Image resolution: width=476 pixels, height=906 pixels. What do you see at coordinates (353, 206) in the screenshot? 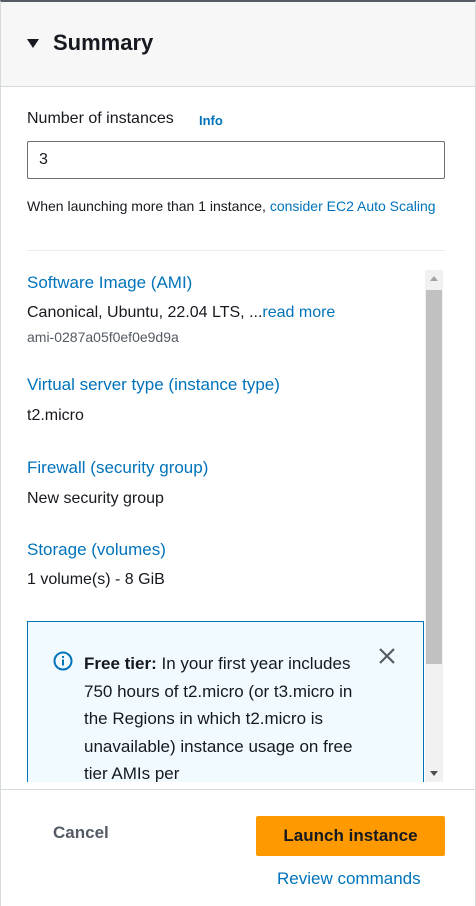
I see `ec2-auto-scaling-link: consider EC2 Auto Scaling` at bounding box center [353, 206].